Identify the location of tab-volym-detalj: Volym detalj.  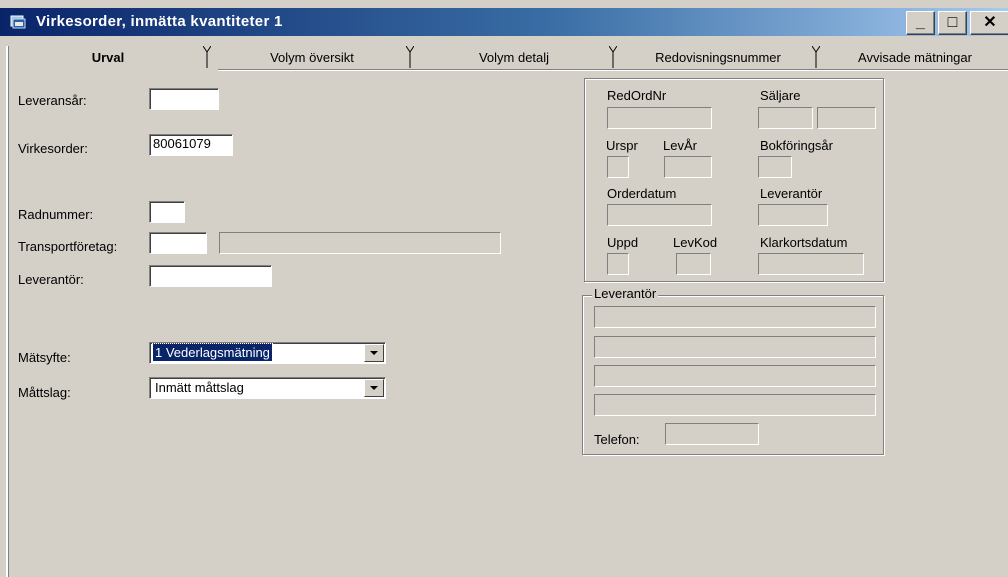
(514, 57).